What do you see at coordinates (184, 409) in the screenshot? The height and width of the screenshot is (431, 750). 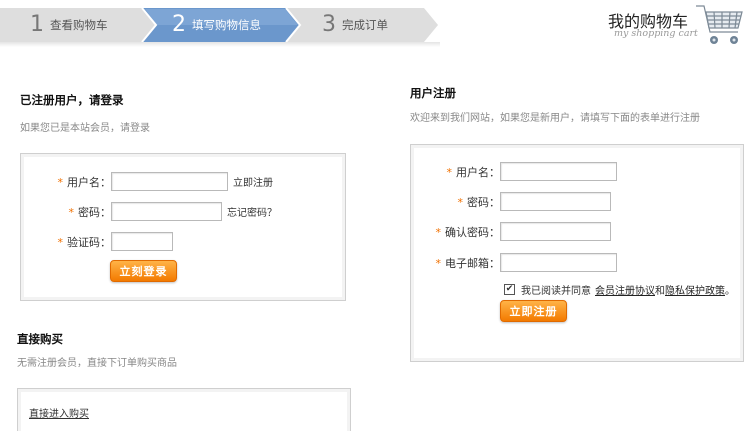 I see `direct-buy-box: 直接进入购买` at bounding box center [184, 409].